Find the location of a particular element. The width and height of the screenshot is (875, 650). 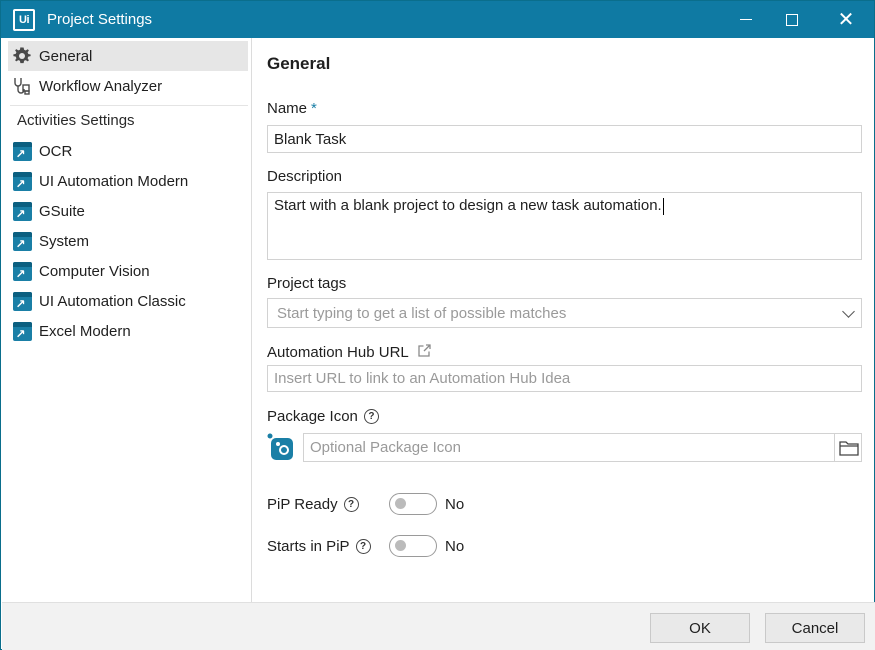

sidebar-item-workflow-analyzer: Workflow Analyzer is located at coordinates (128, 86).